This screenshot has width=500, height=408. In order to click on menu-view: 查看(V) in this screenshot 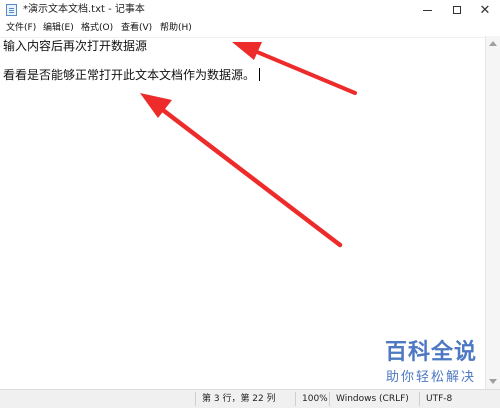, I will do `click(136, 28)`.